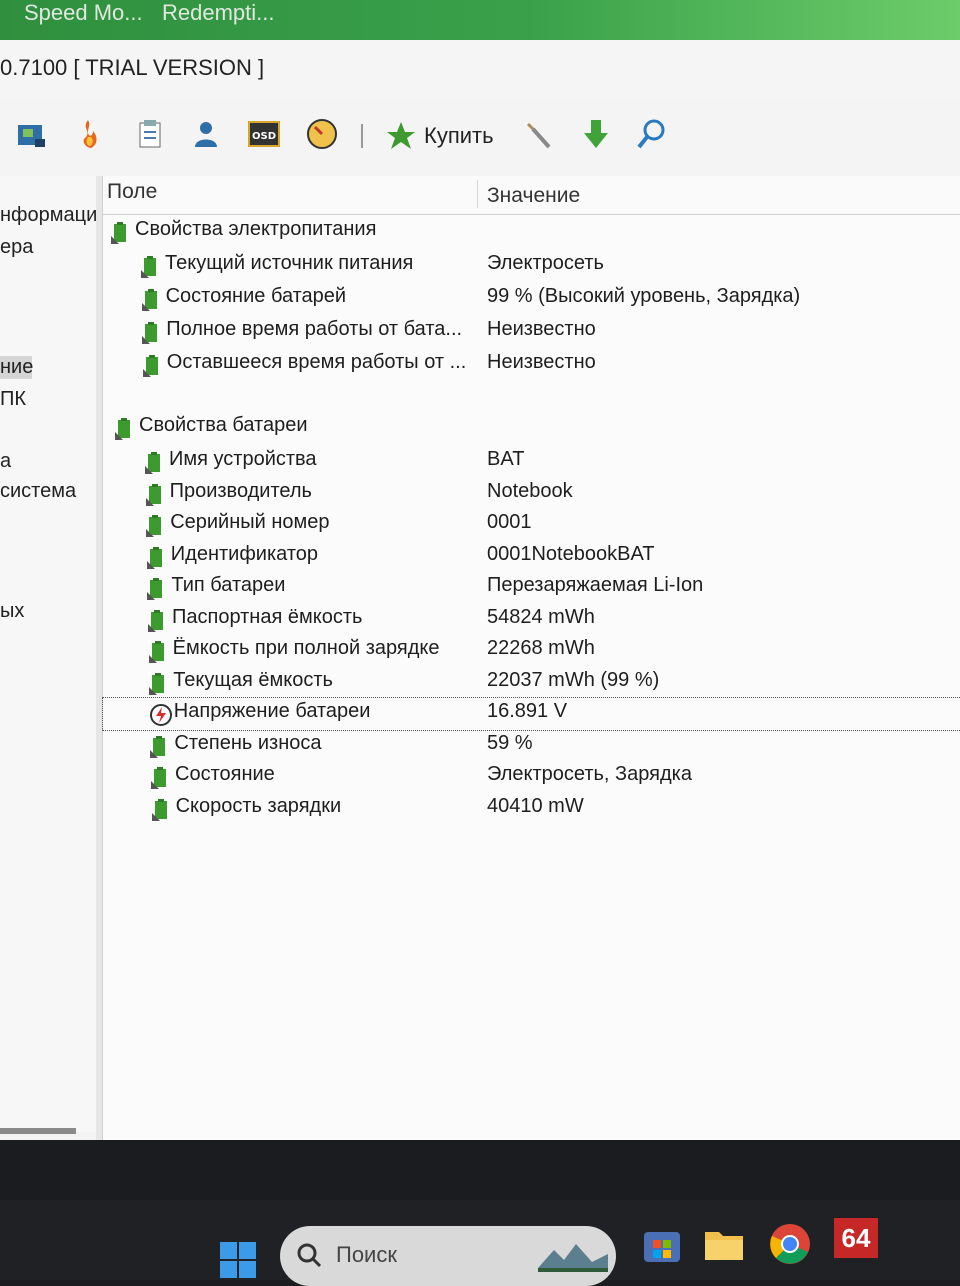 Image resolution: width=960 pixels, height=1286 pixels. Describe the element at coordinates (248, 742) in the screenshot. I see `row-field: Степень износа` at that location.